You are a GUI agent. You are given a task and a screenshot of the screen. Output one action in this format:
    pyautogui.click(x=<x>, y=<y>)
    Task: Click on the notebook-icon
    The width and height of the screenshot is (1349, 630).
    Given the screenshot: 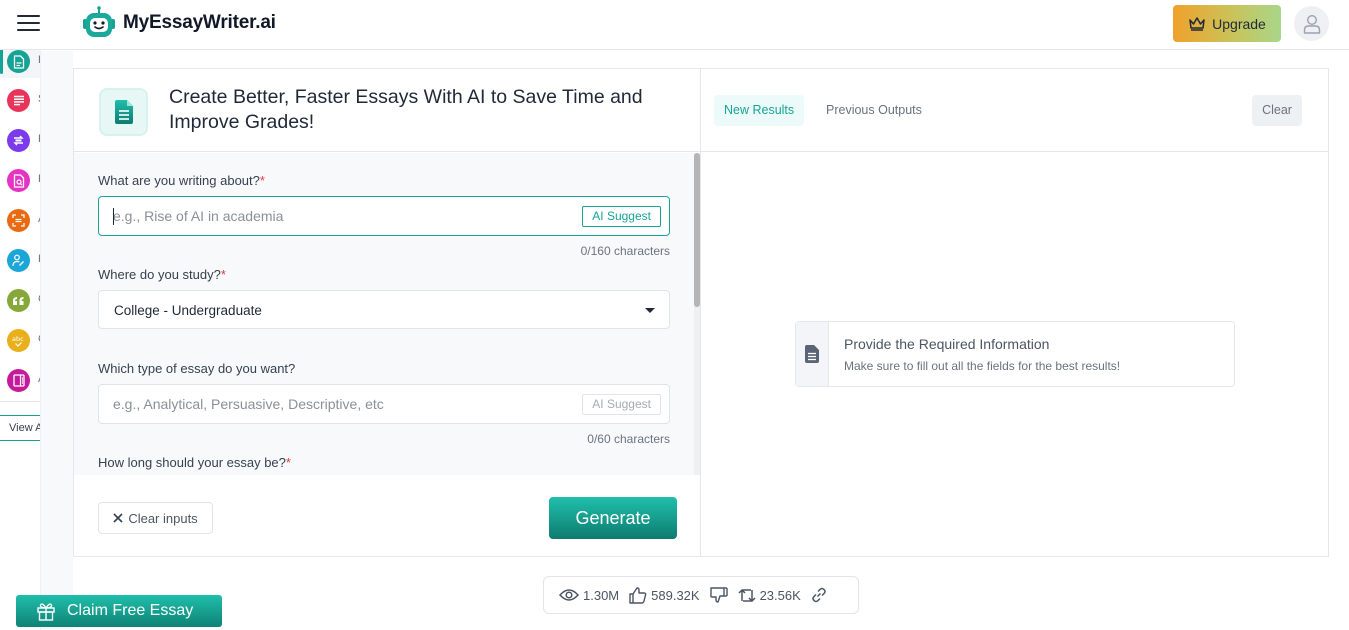 What is the action you would take?
    pyautogui.click(x=18, y=380)
    